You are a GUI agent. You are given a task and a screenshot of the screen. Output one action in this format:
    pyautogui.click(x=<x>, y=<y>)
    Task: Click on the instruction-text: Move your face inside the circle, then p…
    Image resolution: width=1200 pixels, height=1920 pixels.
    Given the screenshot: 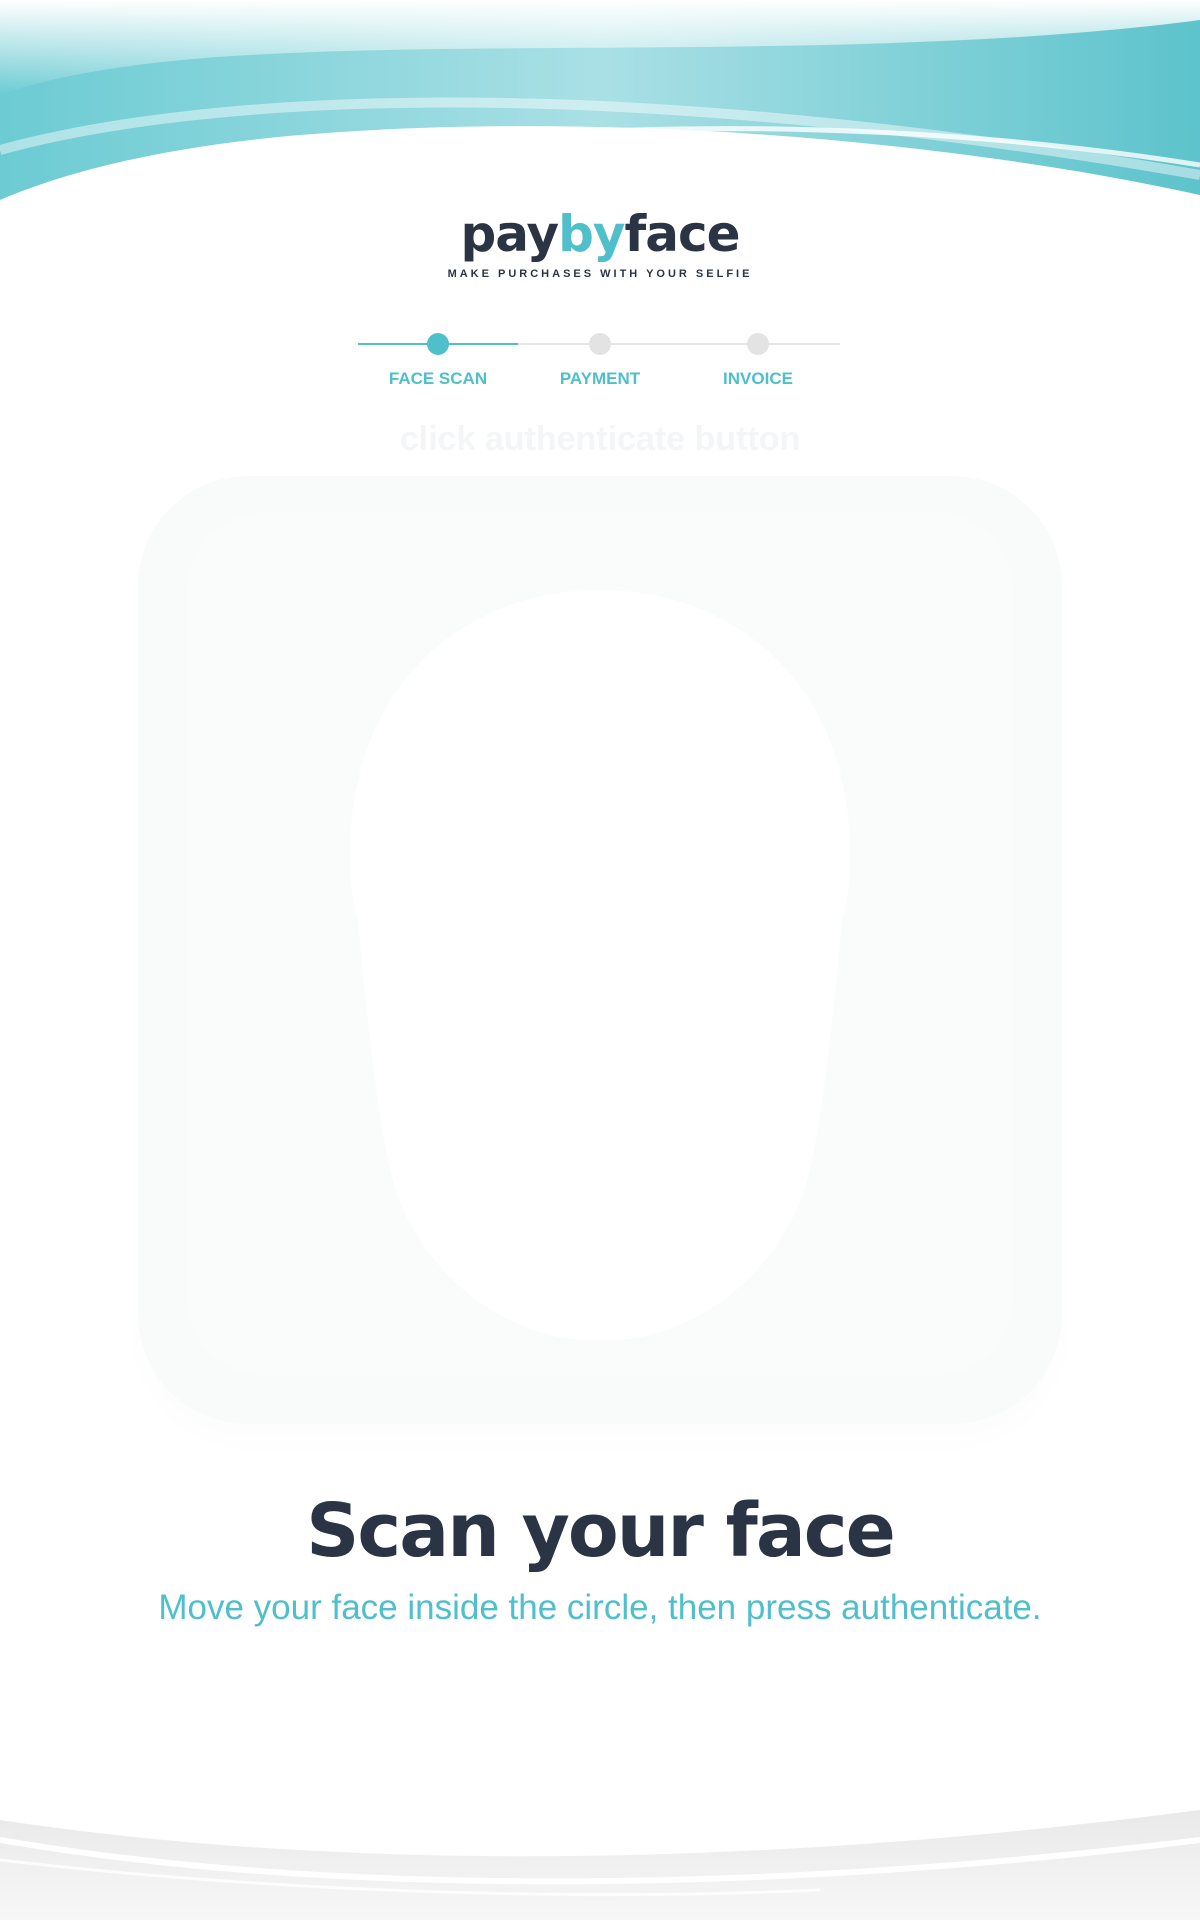 What is the action you would take?
    pyautogui.click(x=600, y=1607)
    